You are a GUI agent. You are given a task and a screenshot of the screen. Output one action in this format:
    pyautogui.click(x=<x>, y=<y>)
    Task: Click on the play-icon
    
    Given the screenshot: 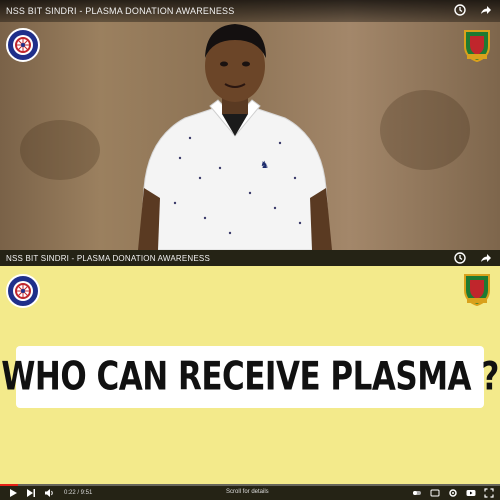 What is the action you would take?
    pyautogui.click(x=13, y=493)
    